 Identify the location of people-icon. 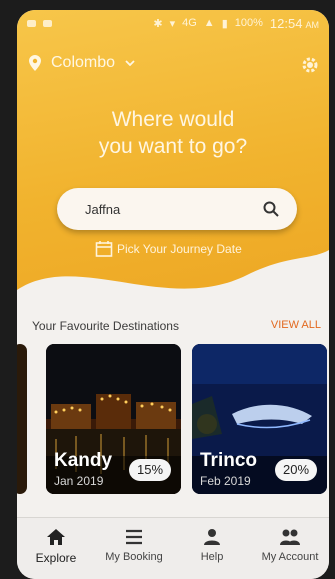
(290, 537).